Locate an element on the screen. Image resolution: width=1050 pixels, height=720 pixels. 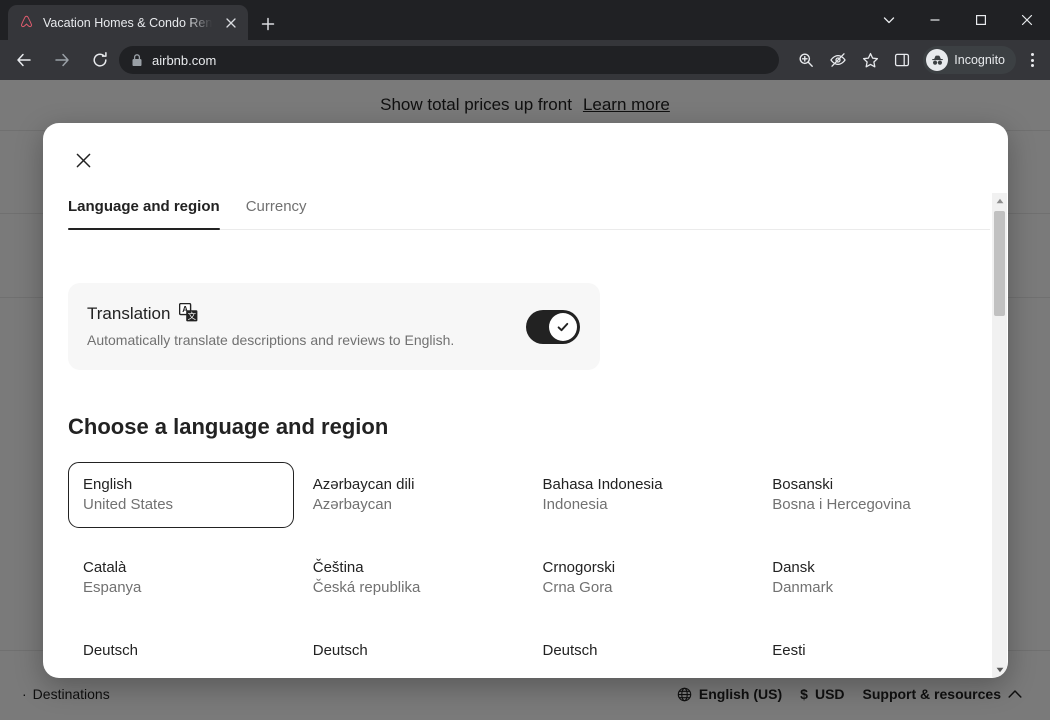
tab-search-button is located at coordinates (889, 20).